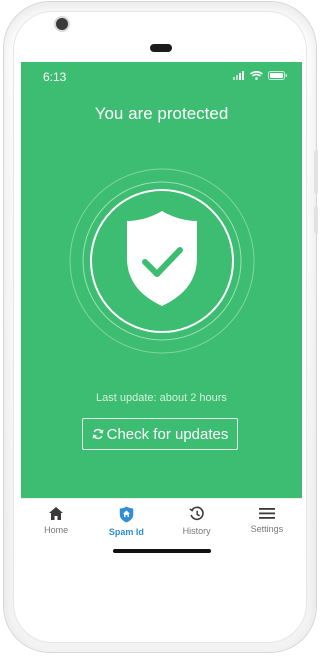  Describe the element at coordinates (55, 77) in the screenshot. I see `status-time: 6:13` at that location.